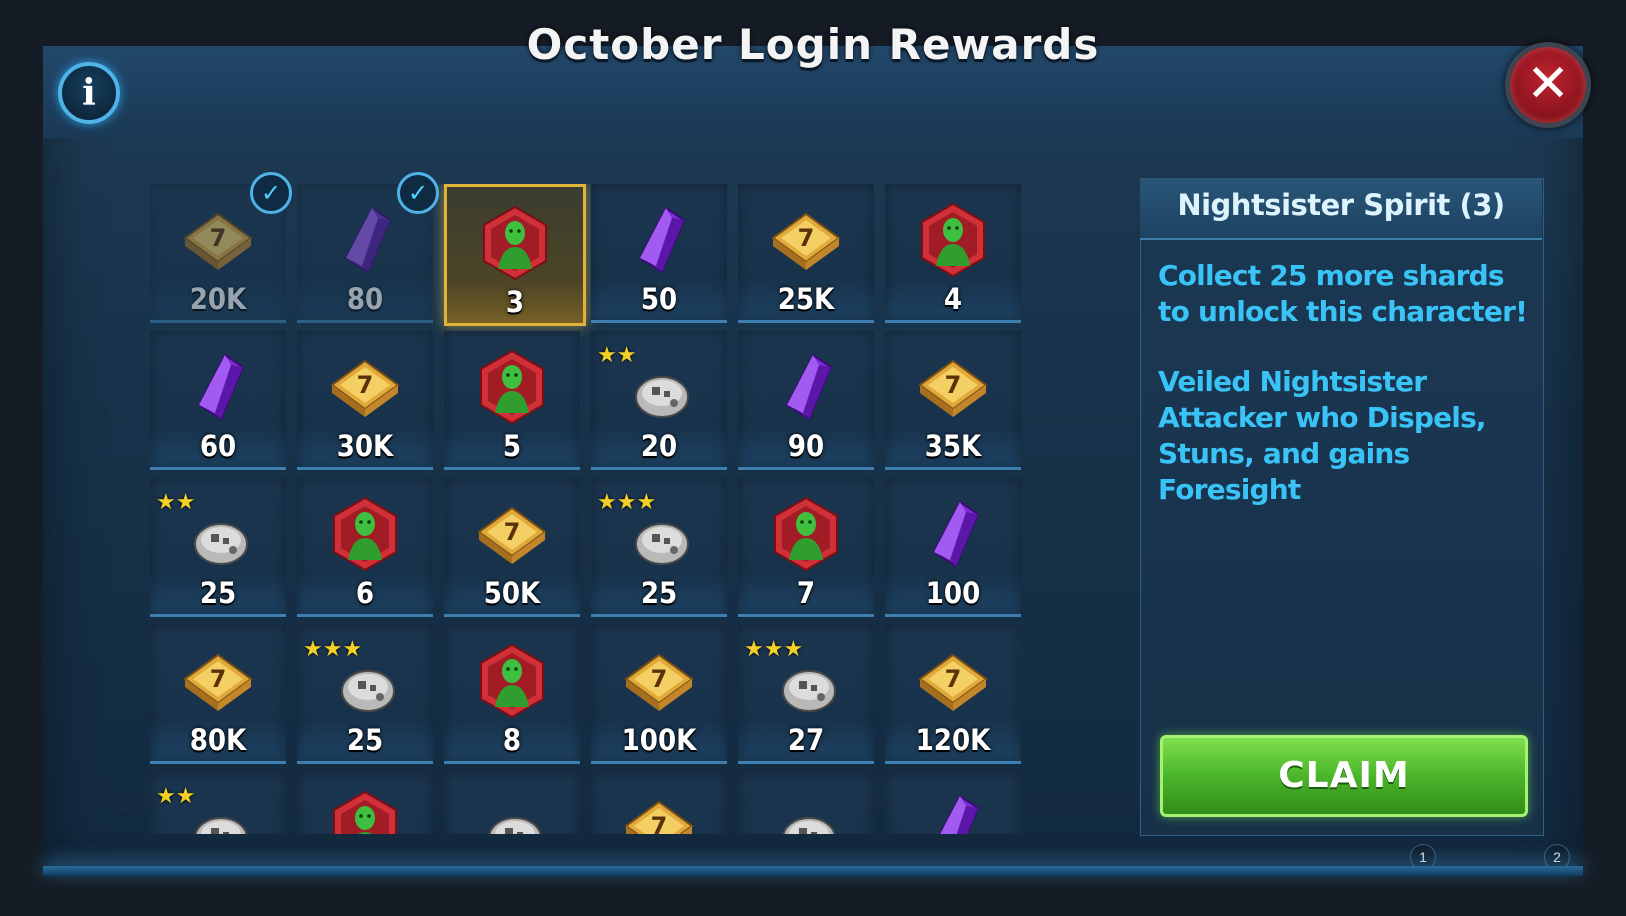 This screenshot has width=1626, height=916. Describe the element at coordinates (659, 299) in the screenshot. I see `reward-quantity: 50` at that location.